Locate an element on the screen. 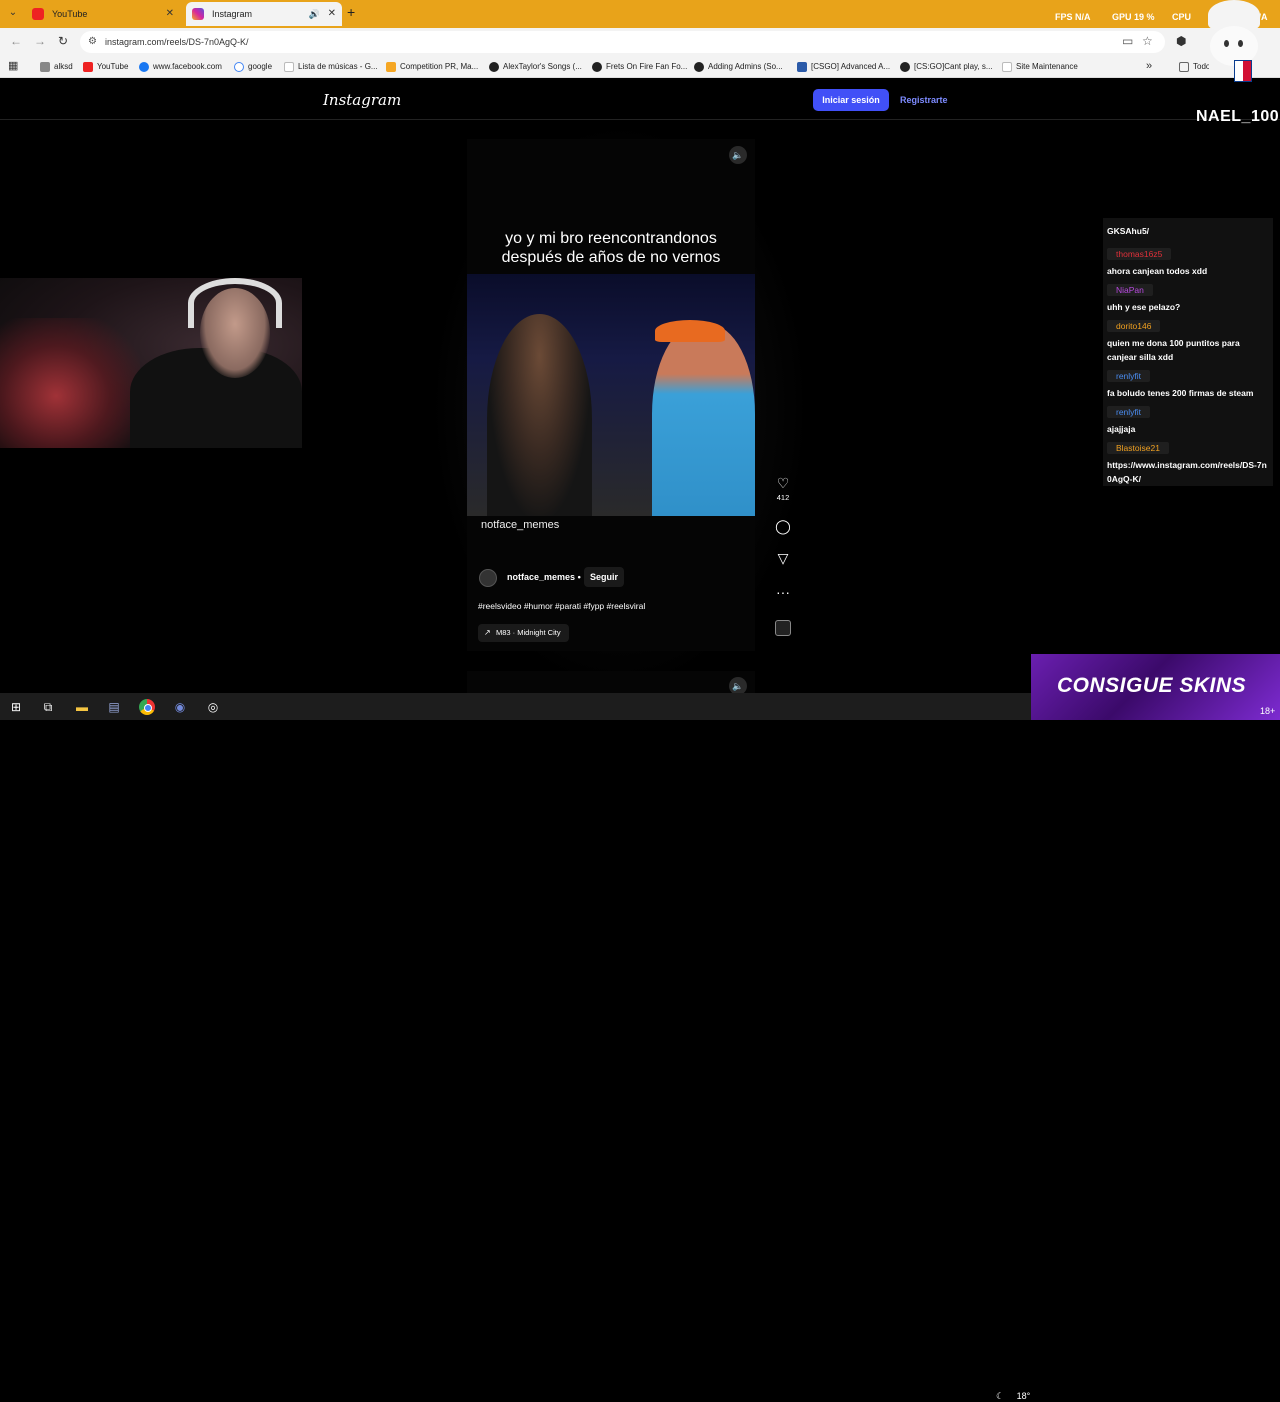  chat-text: ahora canjean todos xdd is located at coordinates (1157, 271).